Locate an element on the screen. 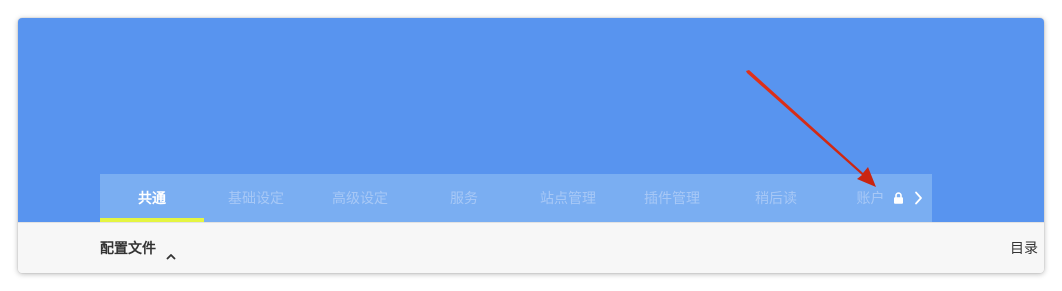 Image resolution: width=1062 pixels, height=291 pixels. tab-label: 高级设定 is located at coordinates (360, 199).